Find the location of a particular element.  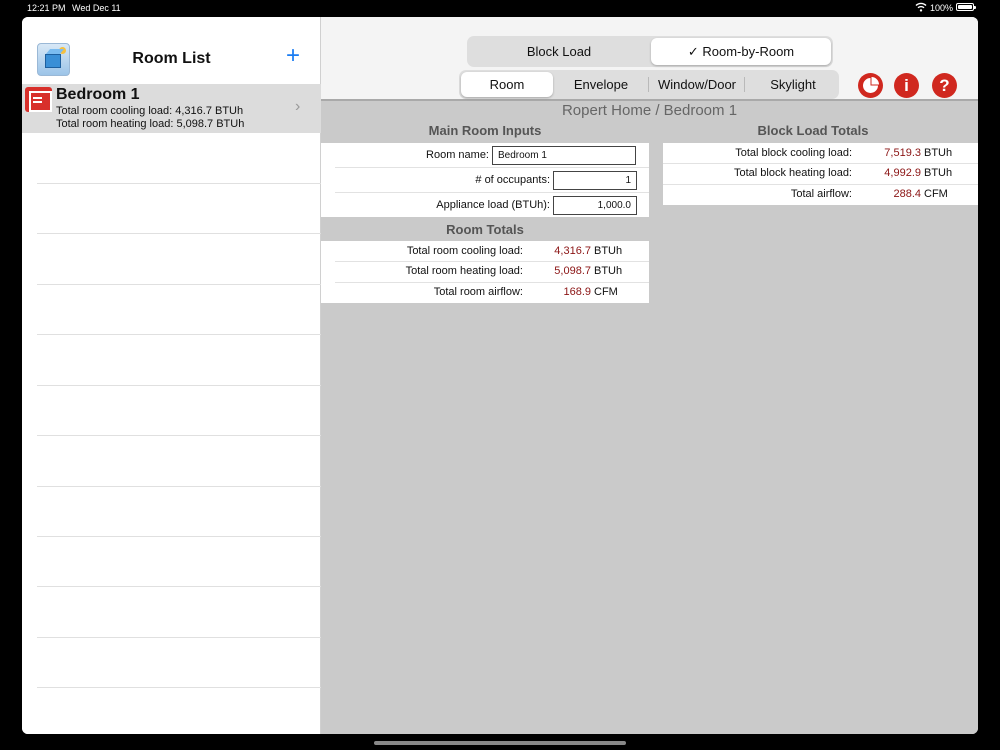

pie-chart-icon is located at coordinates (870, 85).